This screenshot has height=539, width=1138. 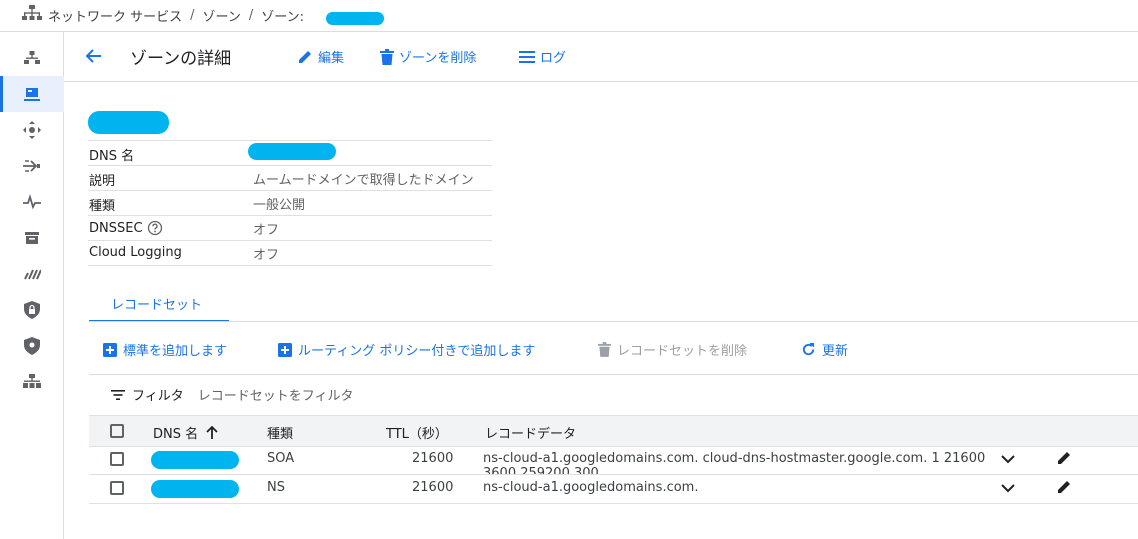 I want to click on arrow-left-icon, so click(x=93, y=56).